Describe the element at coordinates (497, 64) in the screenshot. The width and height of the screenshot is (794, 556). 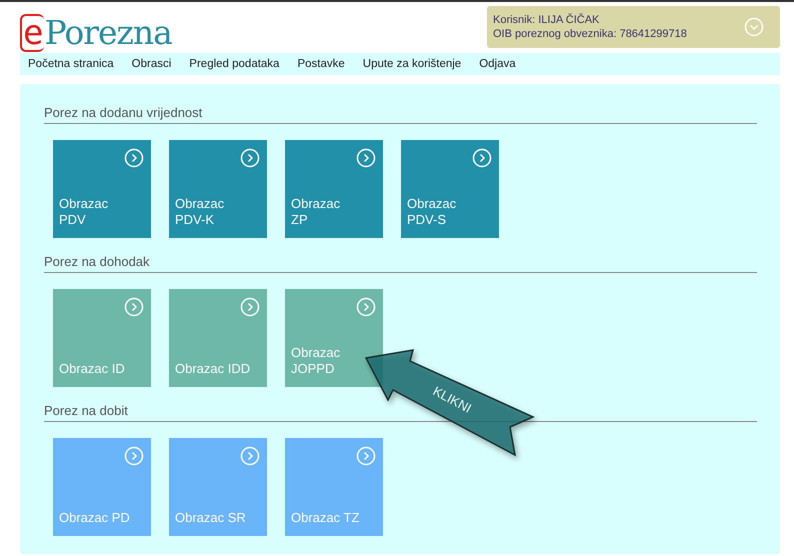
I see `nav-link: Odjava` at that location.